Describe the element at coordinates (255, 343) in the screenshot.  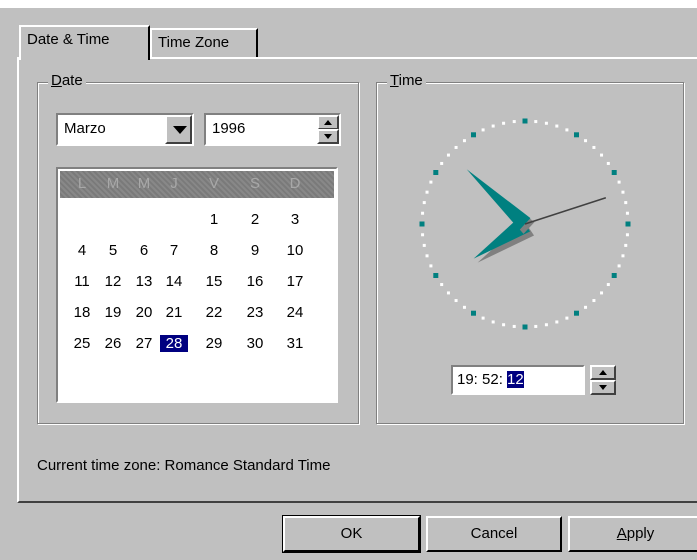
I see `calendar-day: 30` at that location.